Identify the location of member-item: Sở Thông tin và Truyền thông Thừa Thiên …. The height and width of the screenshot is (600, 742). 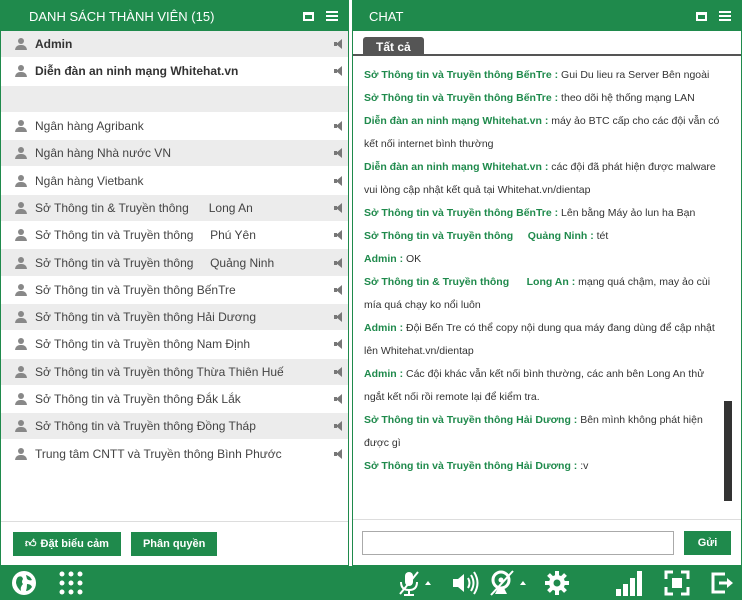
(174, 372).